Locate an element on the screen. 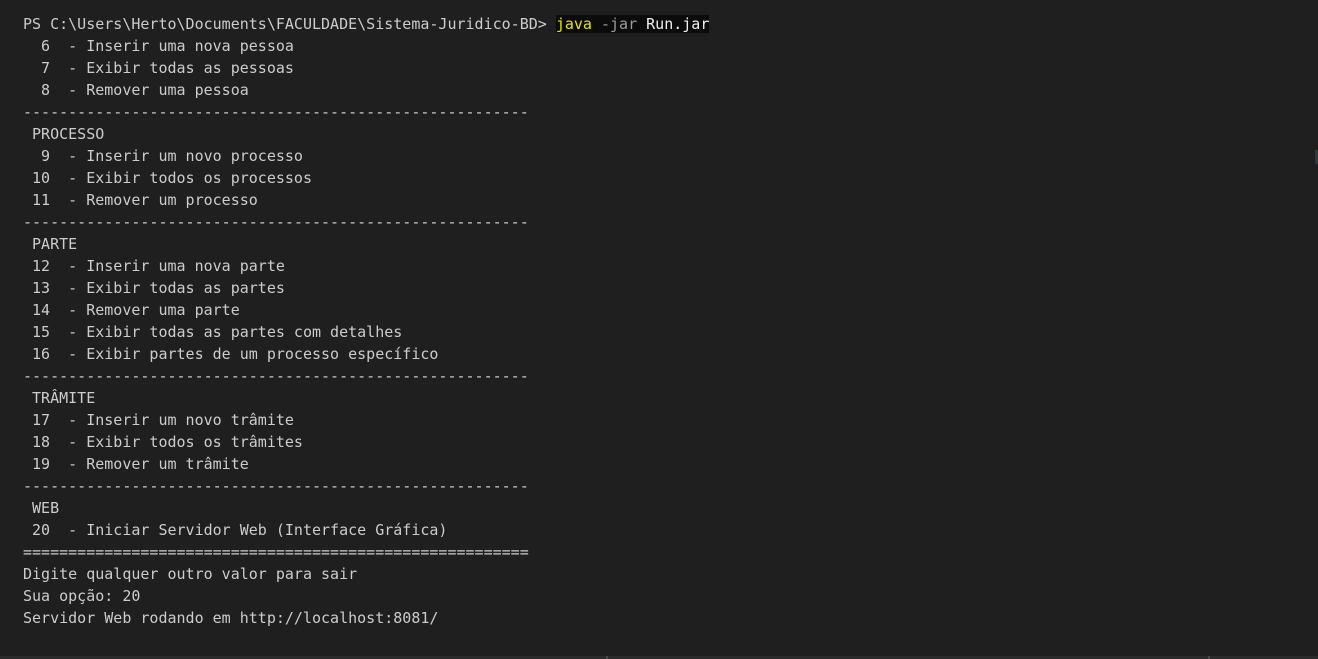 This screenshot has height=659, width=1318. menu-option-11: 11 - Remover um processo is located at coordinates (140, 200).